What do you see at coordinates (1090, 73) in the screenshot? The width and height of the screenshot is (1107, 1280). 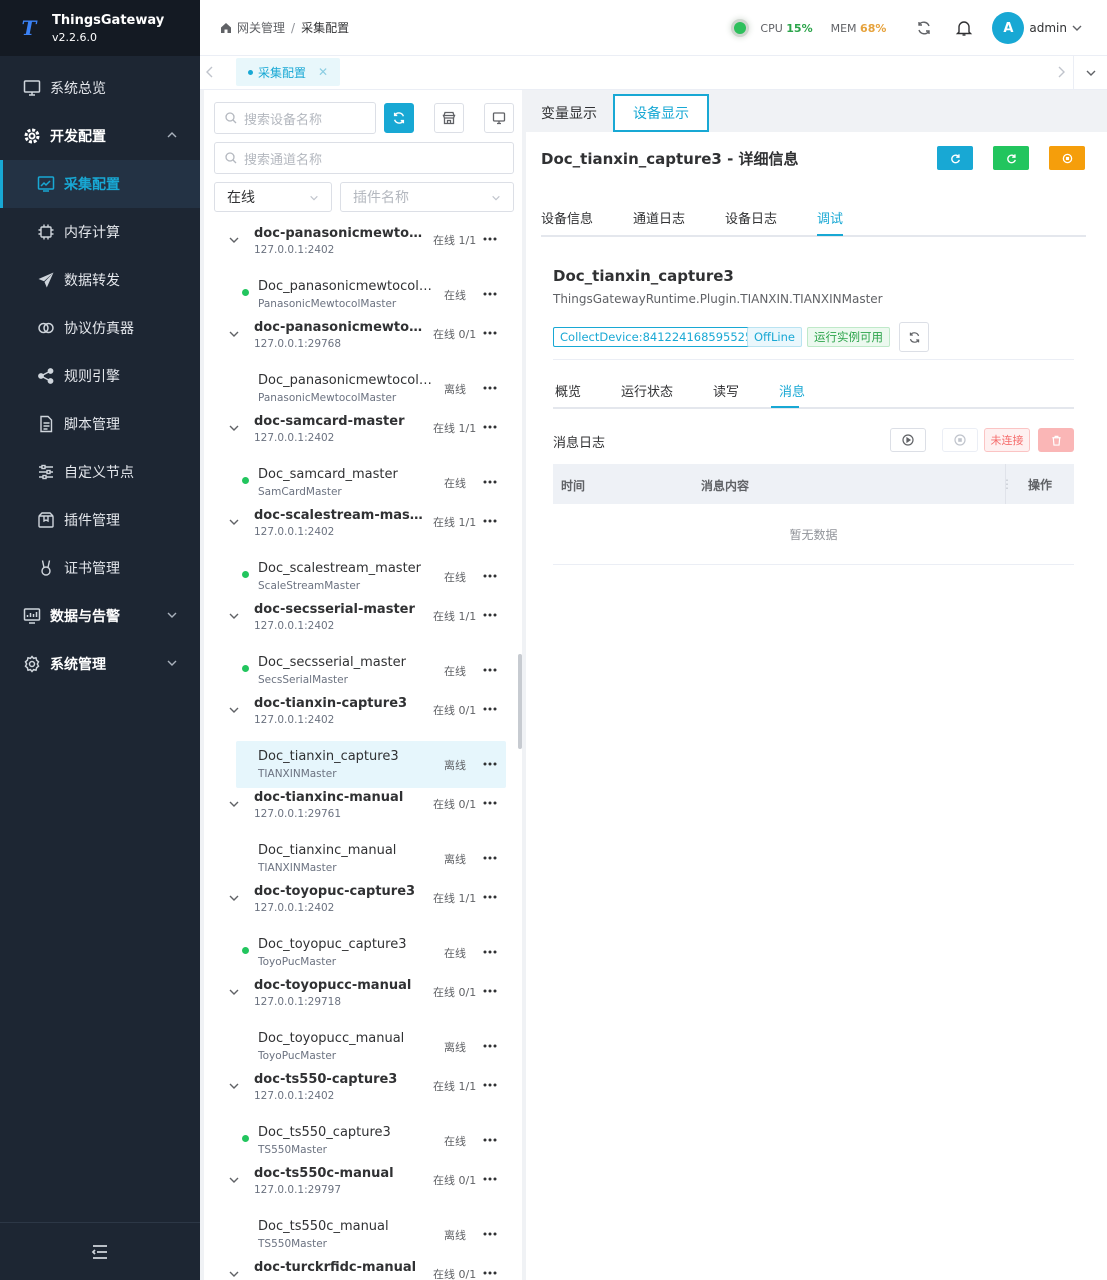 I see `tab-menu-button` at bounding box center [1090, 73].